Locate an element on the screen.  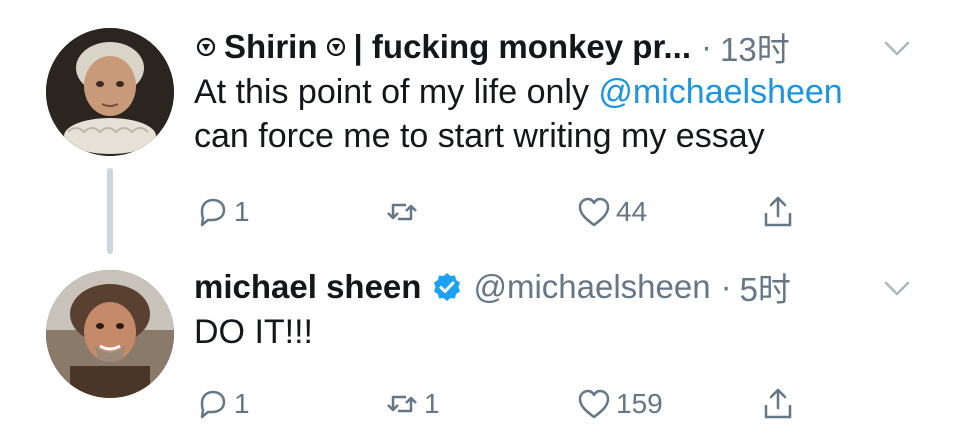
retweet-count: 1 is located at coordinates (432, 403).